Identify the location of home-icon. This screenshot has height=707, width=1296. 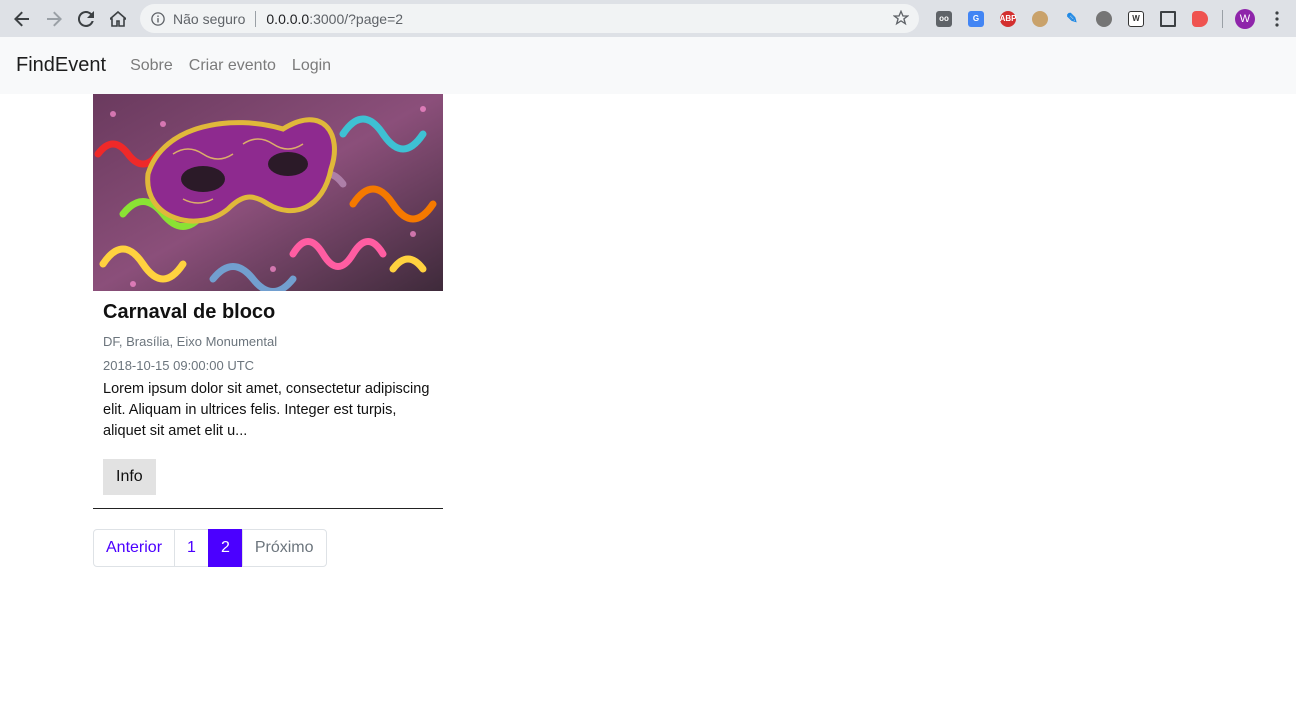
(118, 18).